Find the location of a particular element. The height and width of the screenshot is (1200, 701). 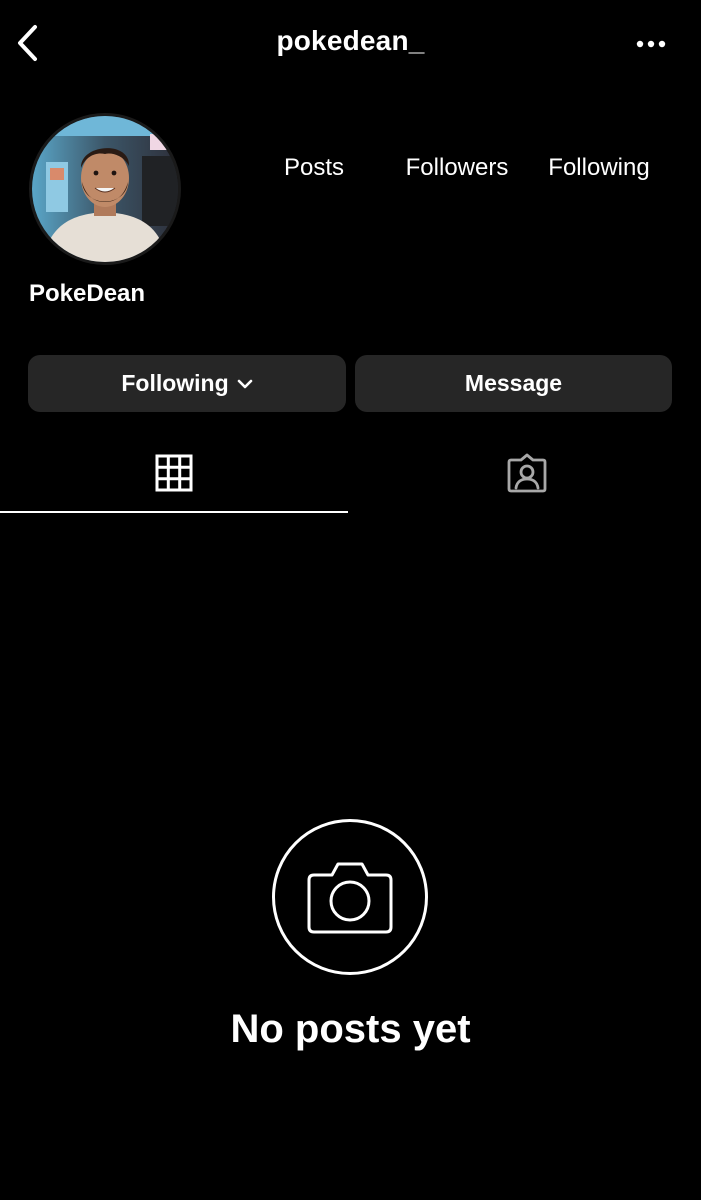

avatar is located at coordinates (105, 189).